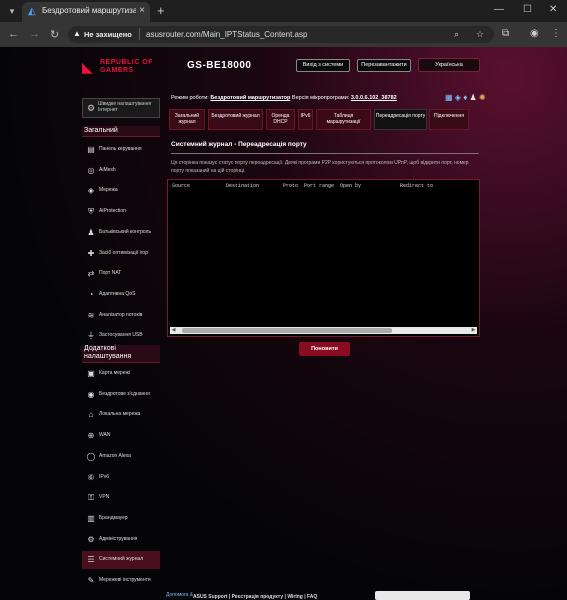 The width and height of the screenshot is (567, 600). I want to click on tab-3: Оренда DHCP, so click(280, 119).